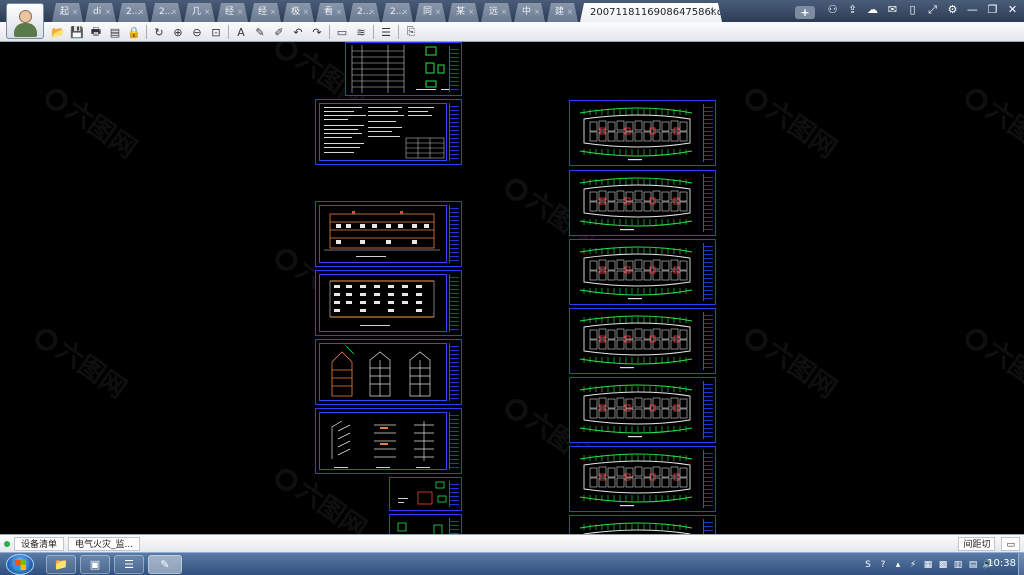 This screenshot has height=575, width=1024. What do you see at coordinates (708, 479) in the screenshot?
I see `title-block` at bounding box center [708, 479].